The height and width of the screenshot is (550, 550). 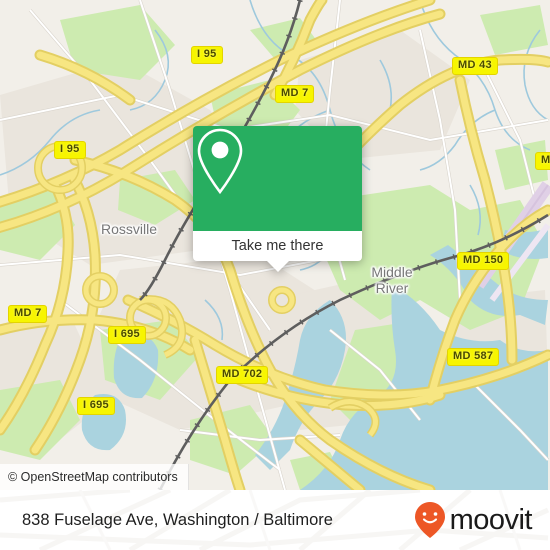 What do you see at coordinates (295, 94) in the screenshot?
I see `road-shield-md7-north: MD 7` at bounding box center [295, 94].